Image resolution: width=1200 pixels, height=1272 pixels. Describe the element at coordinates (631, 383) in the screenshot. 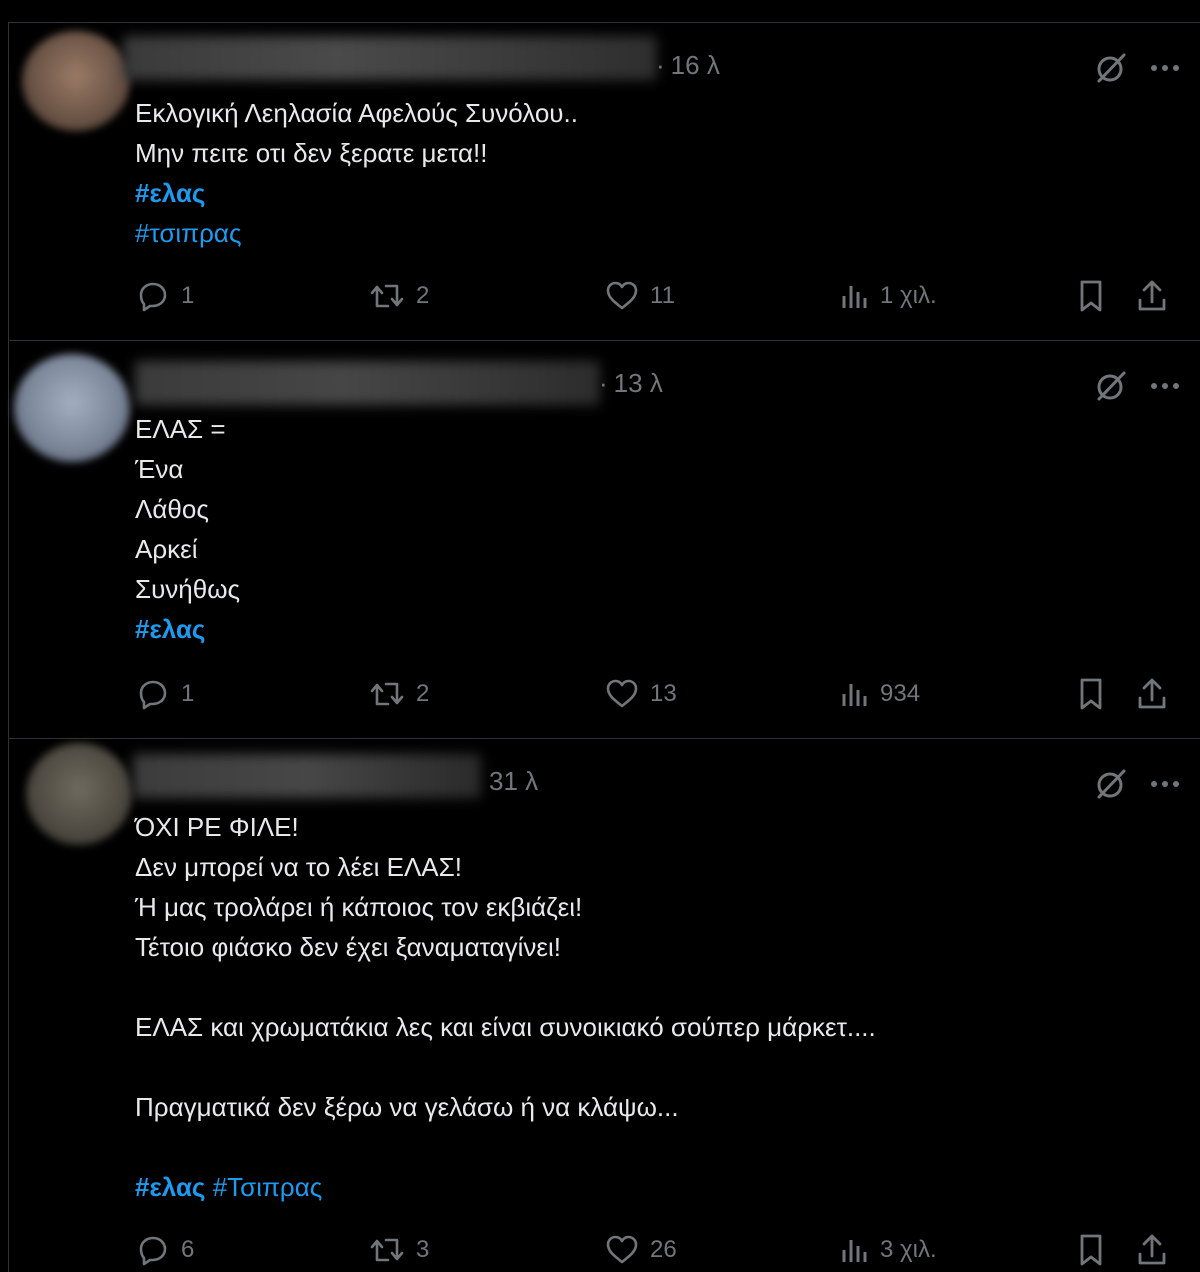

I see `post-timestamp: · 13 λ` at that location.